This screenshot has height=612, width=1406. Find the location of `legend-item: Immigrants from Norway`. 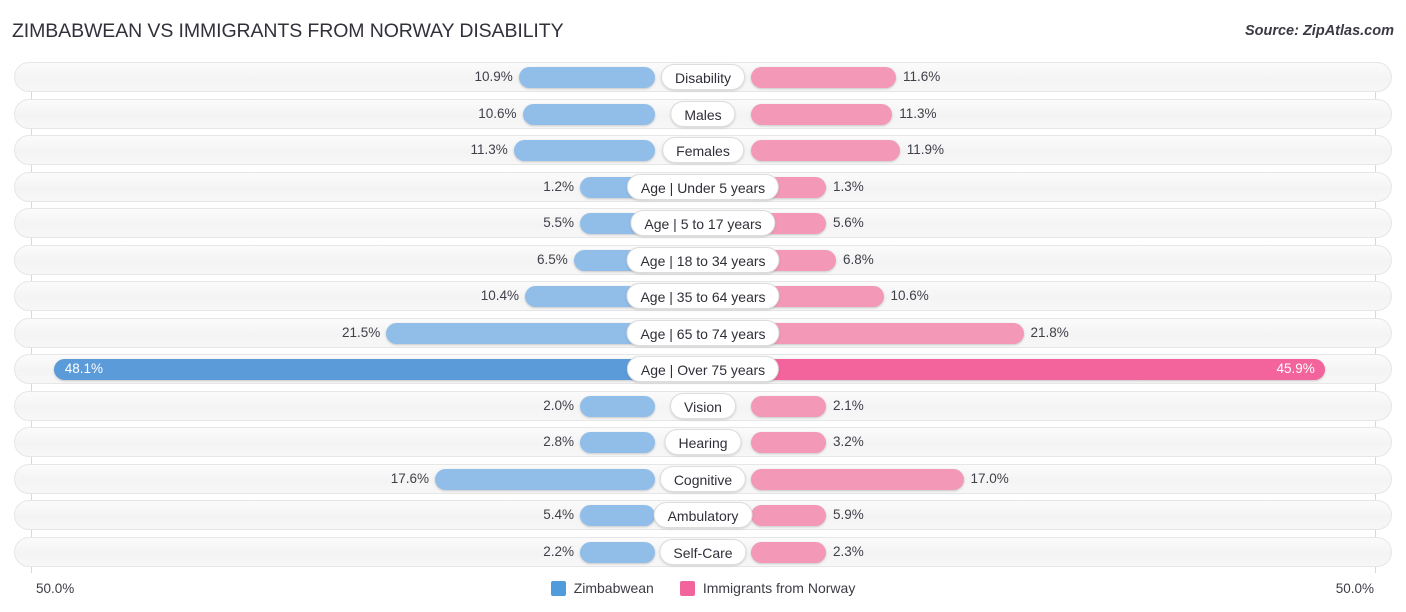

legend-item: Immigrants from Norway is located at coordinates (767, 588).